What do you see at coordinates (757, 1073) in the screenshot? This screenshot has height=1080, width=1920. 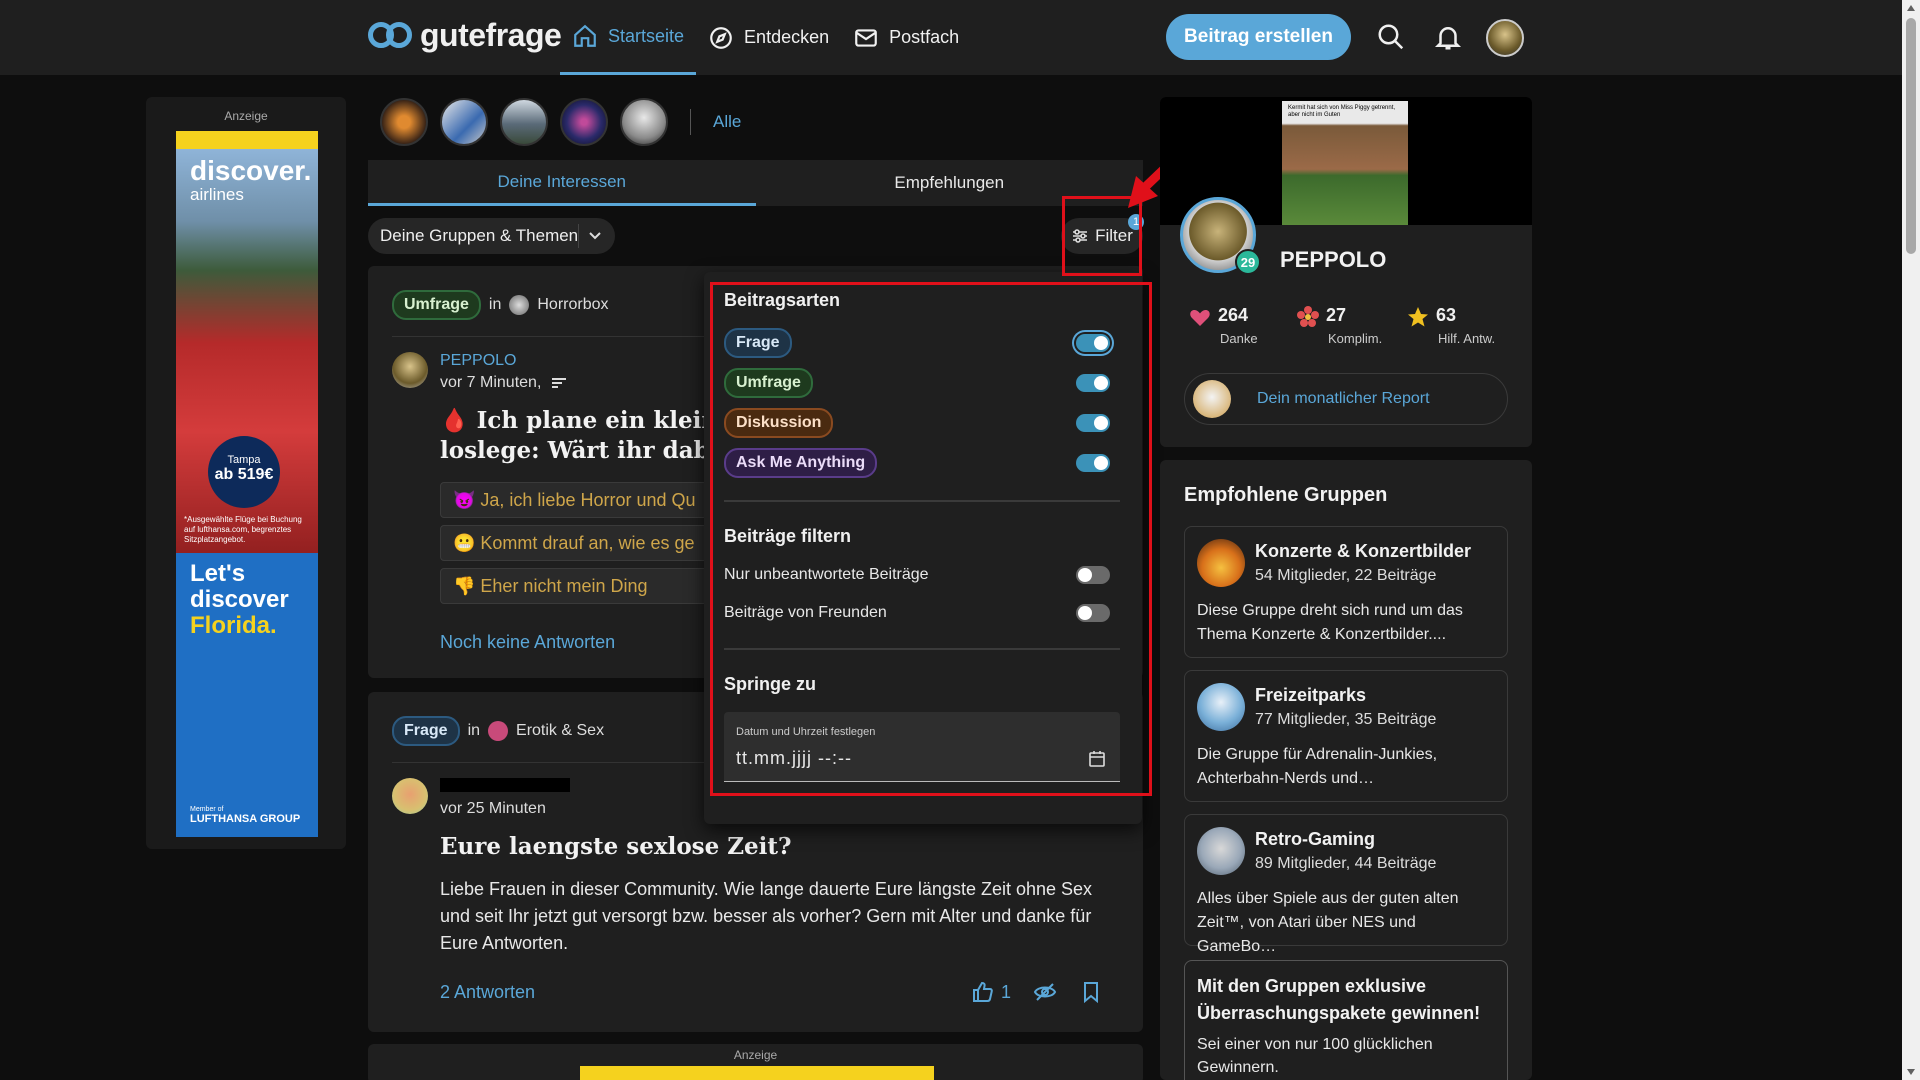 I see `inline-ad-banner` at bounding box center [757, 1073].